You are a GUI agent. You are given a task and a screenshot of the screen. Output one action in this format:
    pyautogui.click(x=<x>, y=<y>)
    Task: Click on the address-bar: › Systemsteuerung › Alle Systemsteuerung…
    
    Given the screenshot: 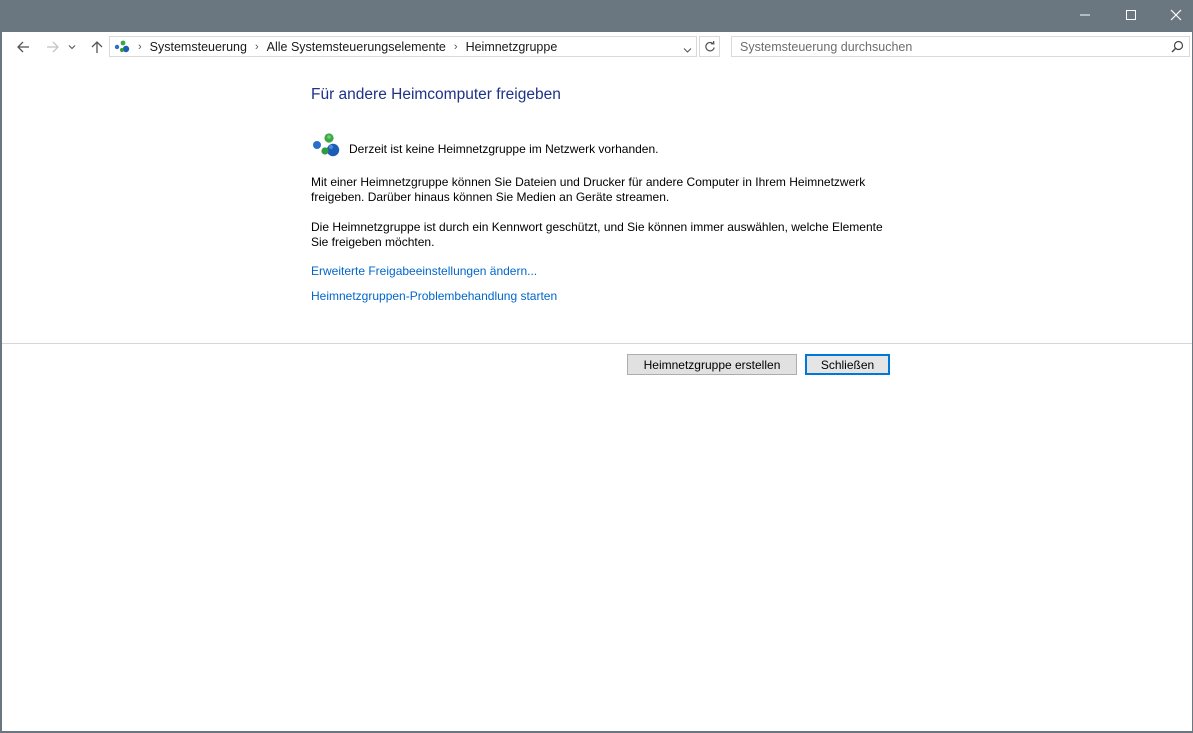 What is the action you would take?
    pyautogui.click(x=403, y=46)
    